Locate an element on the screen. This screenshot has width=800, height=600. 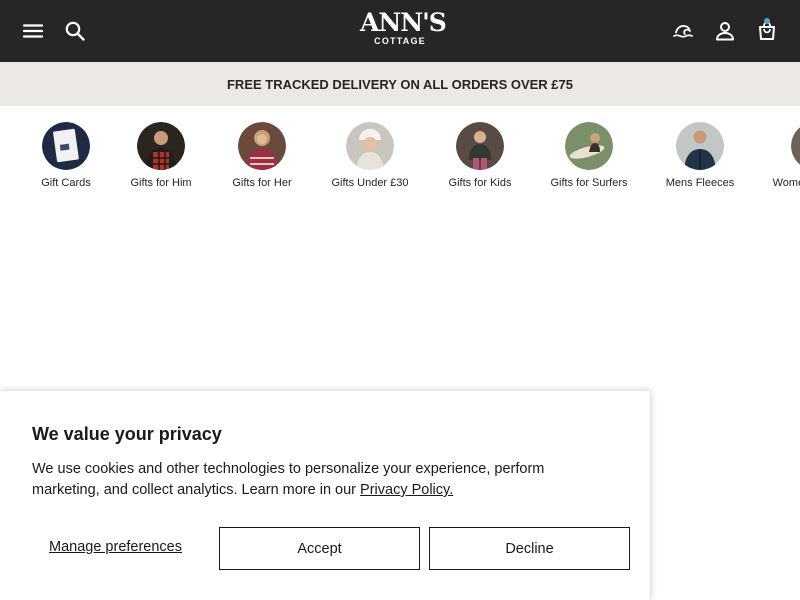
search-icon is located at coordinates (75, 31).